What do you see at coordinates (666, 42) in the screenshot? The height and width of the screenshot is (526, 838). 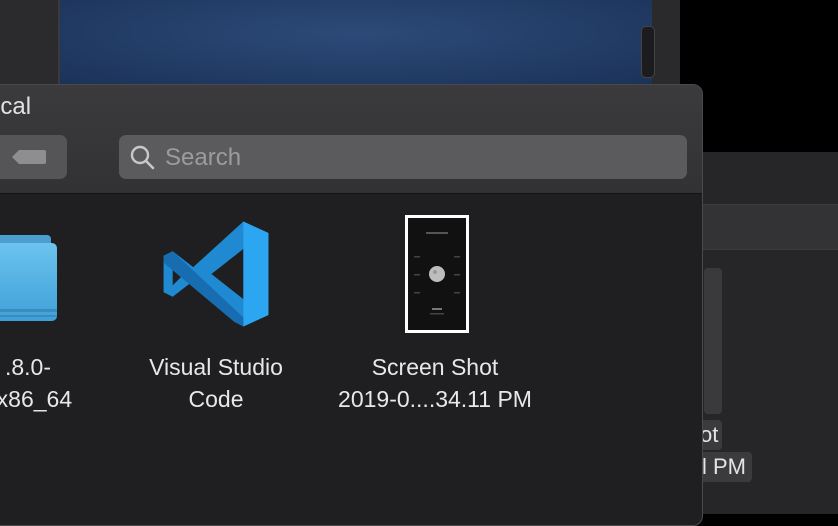 I see `background-window-frame` at bounding box center [666, 42].